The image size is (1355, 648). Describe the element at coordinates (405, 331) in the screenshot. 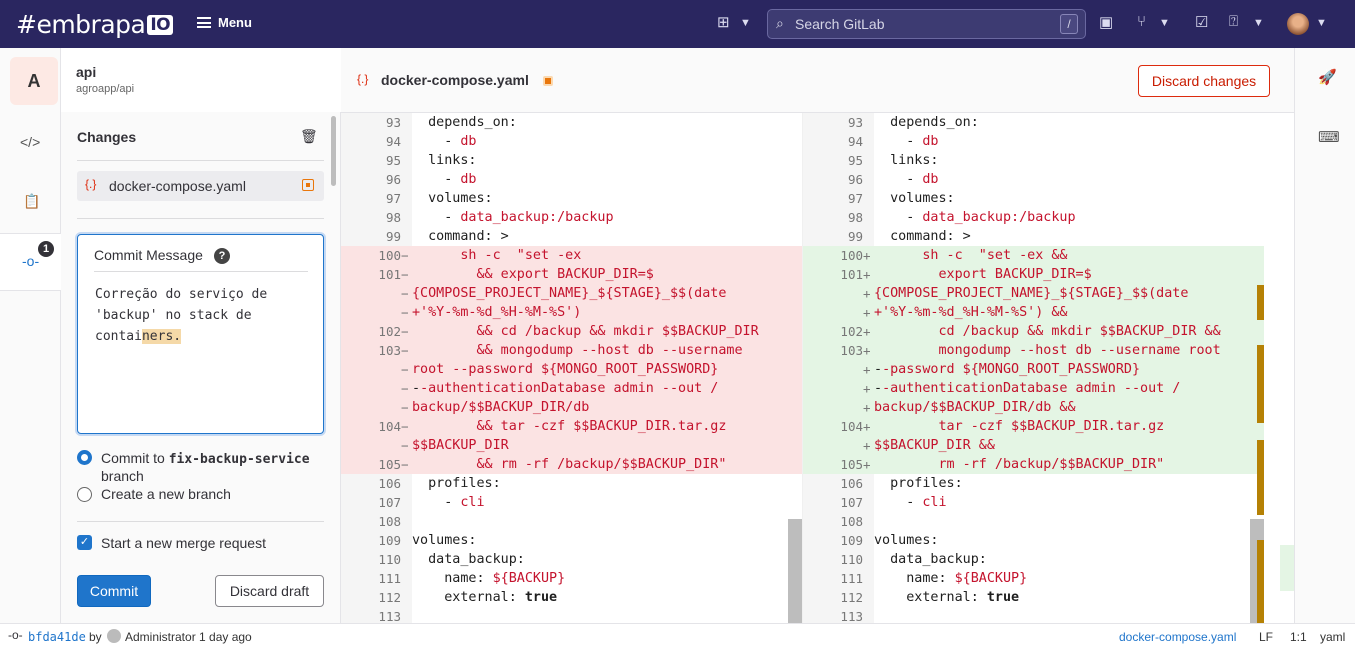

I see `removed-marker: −` at that location.